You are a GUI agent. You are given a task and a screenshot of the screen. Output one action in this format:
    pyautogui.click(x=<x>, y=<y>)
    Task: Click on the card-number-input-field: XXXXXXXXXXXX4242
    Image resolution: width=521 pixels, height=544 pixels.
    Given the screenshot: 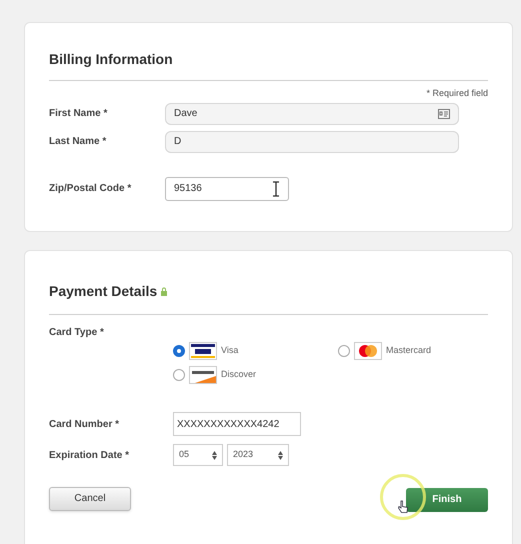 What is the action you would take?
    pyautogui.click(x=237, y=424)
    